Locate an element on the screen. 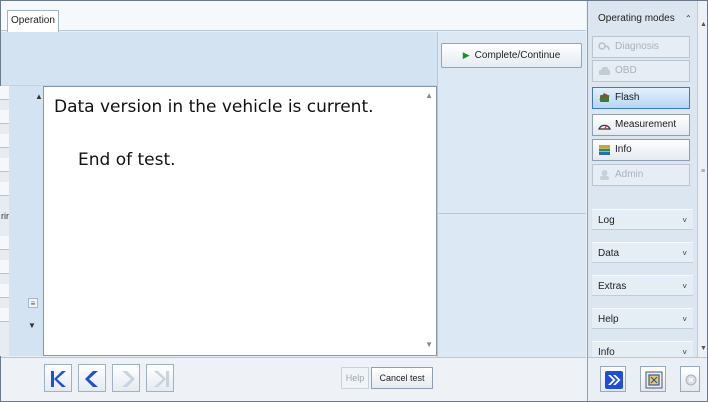  fast-forward-button is located at coordinates (613, 379).